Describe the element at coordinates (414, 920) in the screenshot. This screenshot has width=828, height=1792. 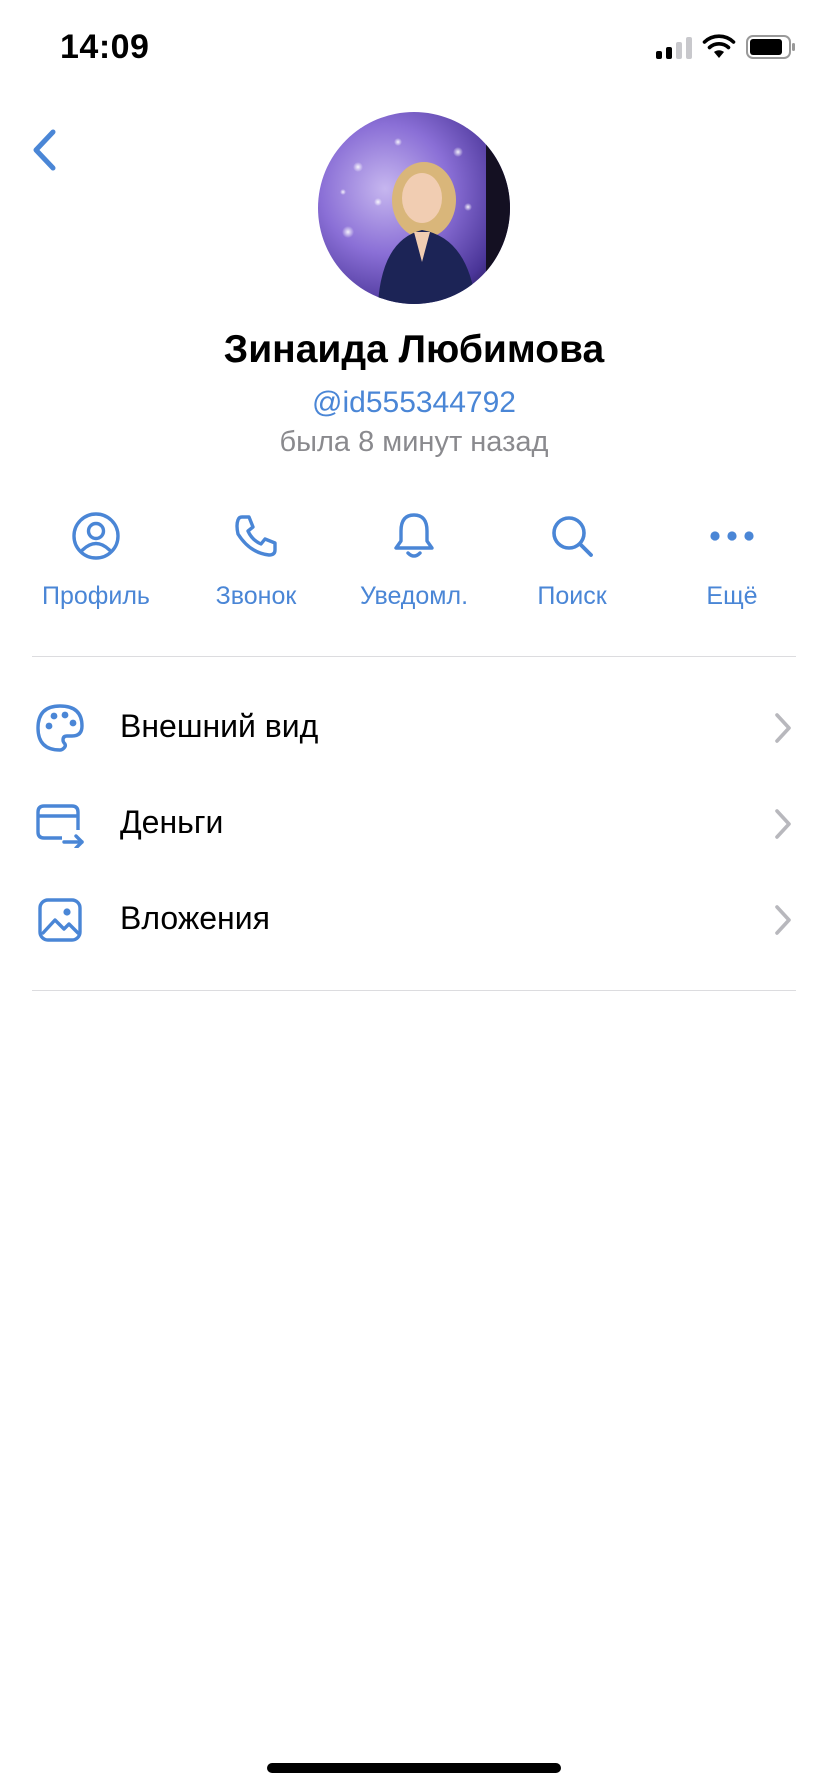
I see `menu-item-attachments: Вложения` at that location.